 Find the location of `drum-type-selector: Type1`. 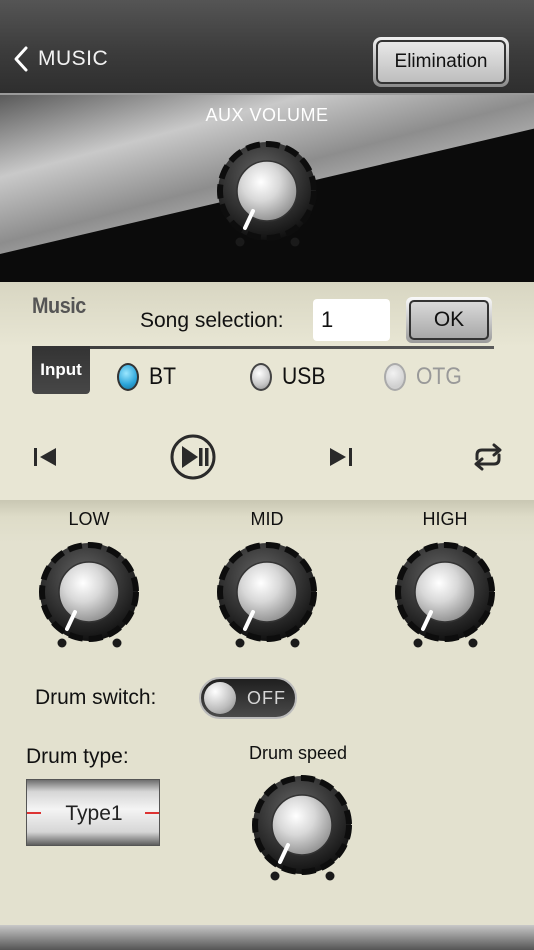

drum-type-selector: Type1 is located at coordinates (93, 812).